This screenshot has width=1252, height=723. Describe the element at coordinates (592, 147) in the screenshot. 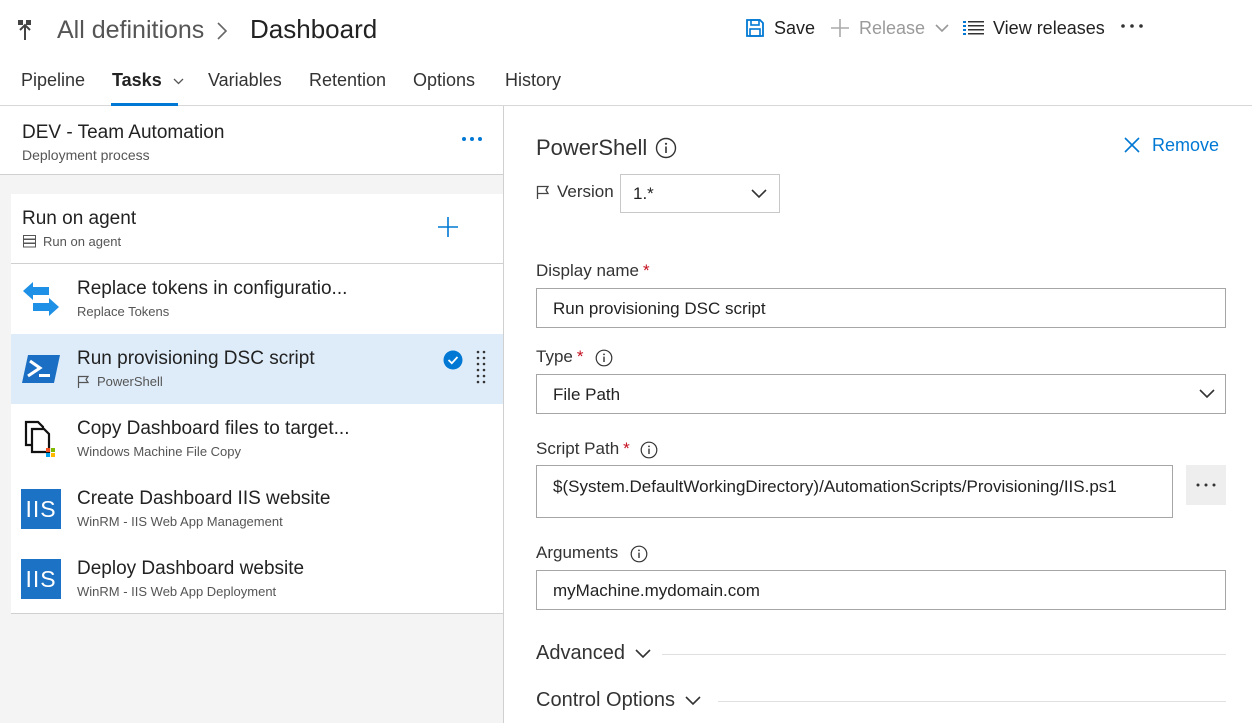

I see `task-detail-title: PowerShell` at that location.